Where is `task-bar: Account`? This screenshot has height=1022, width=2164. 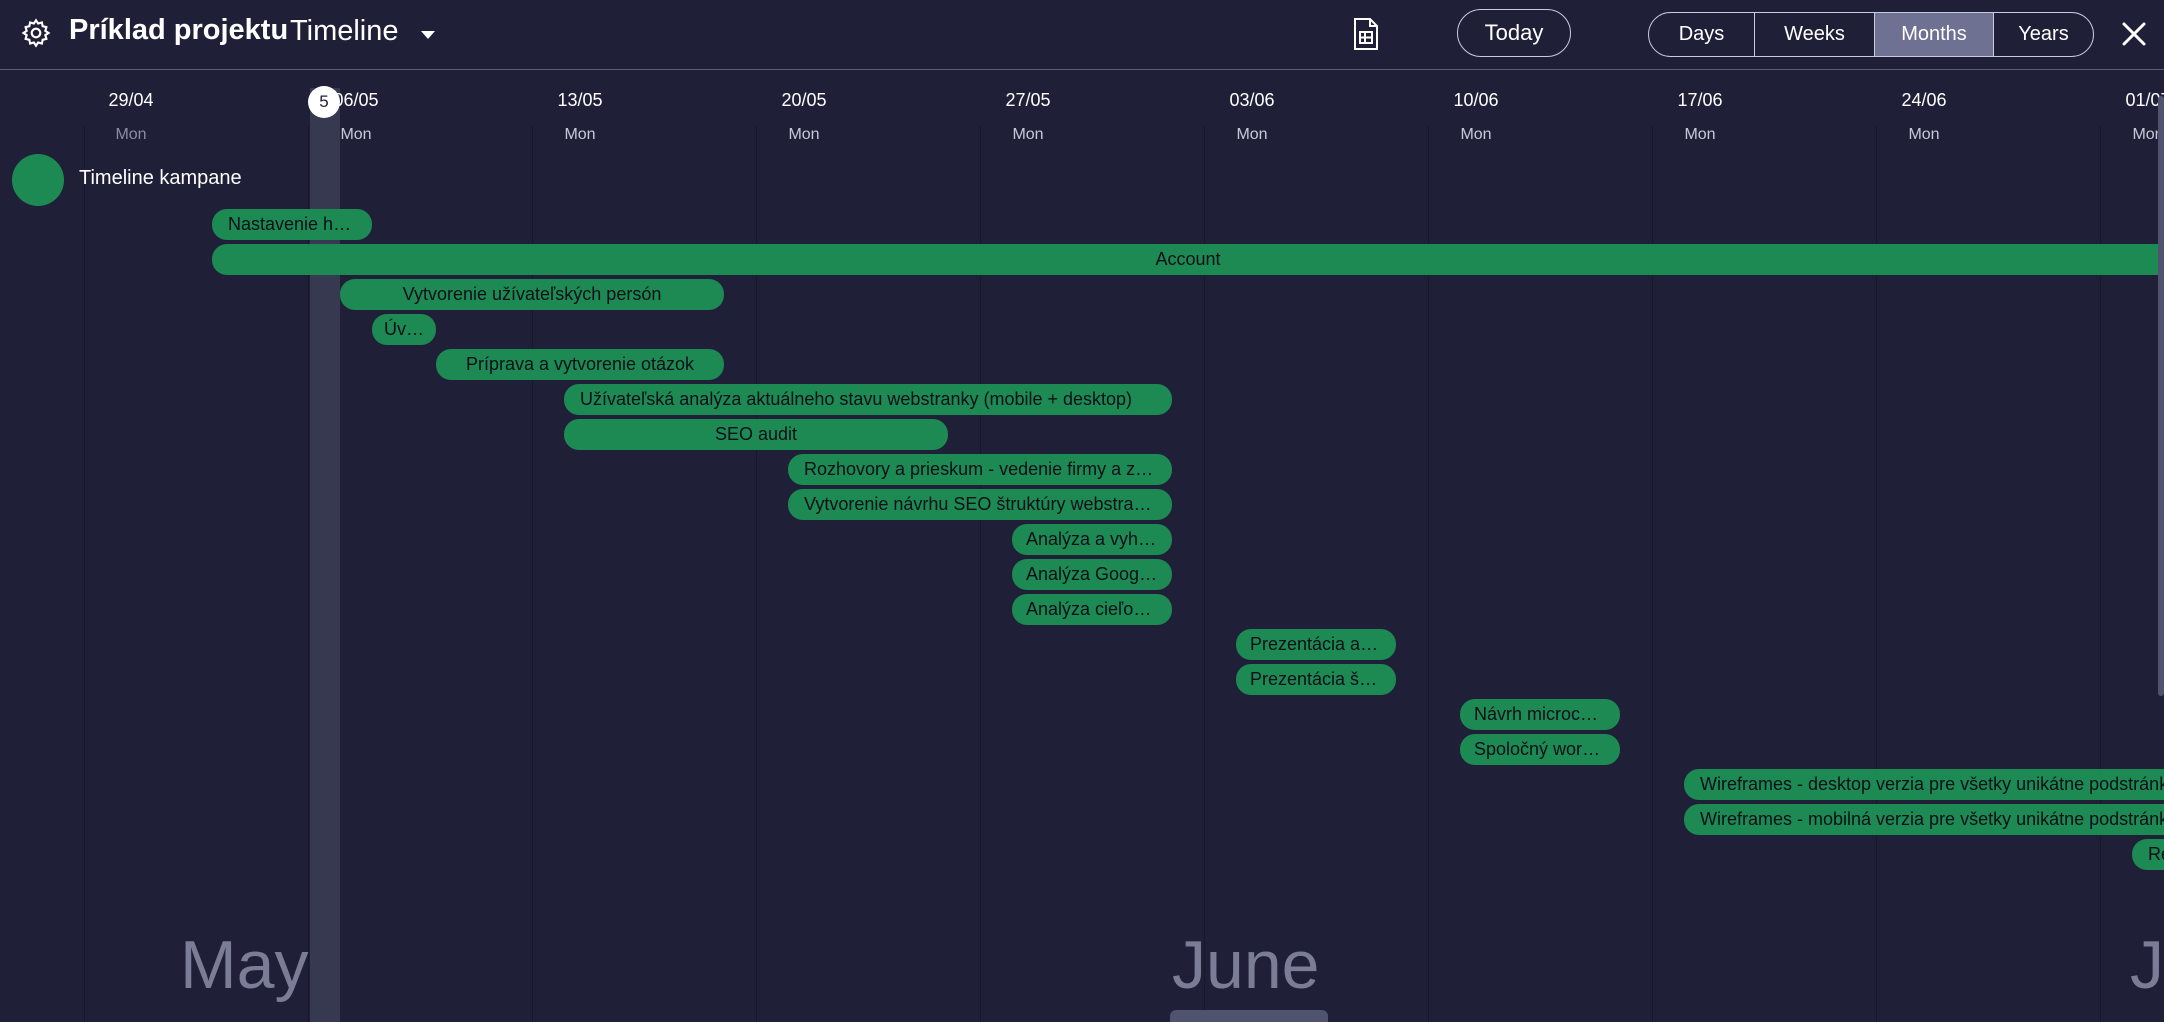
task-bar: Account is located at coordinates (1188, 259).